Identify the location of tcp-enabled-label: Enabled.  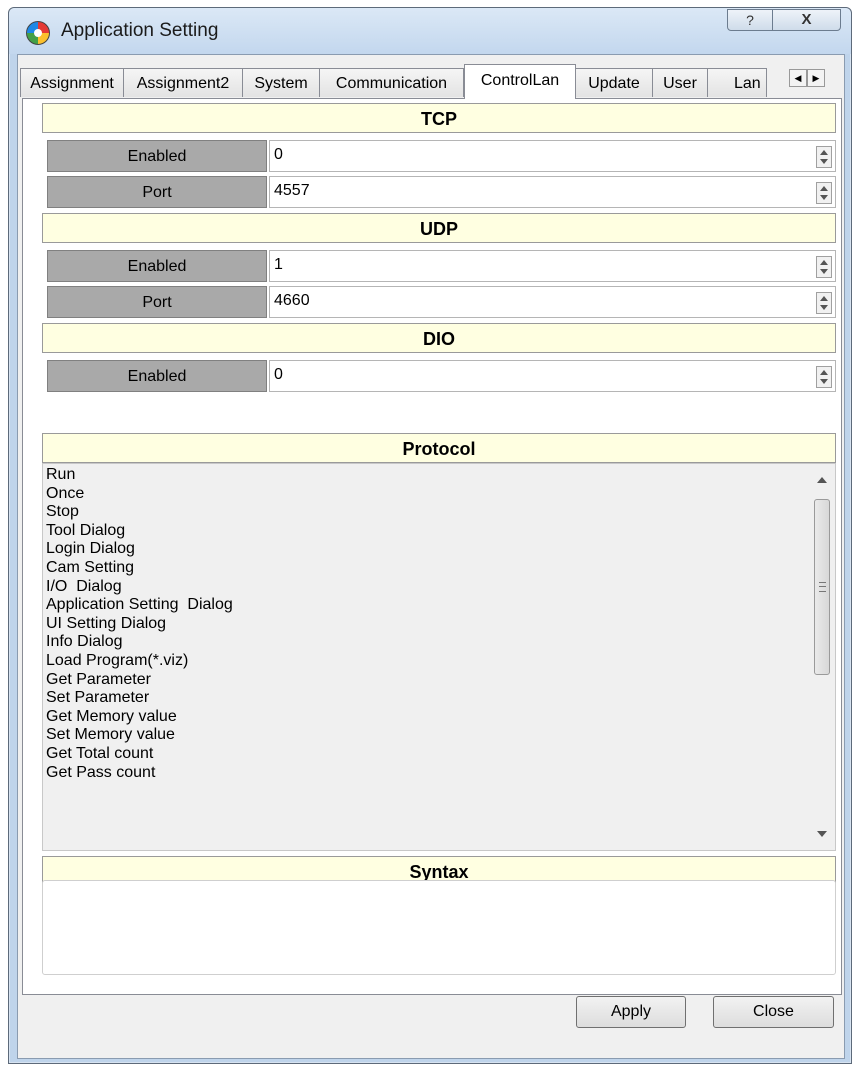
(157, 156).